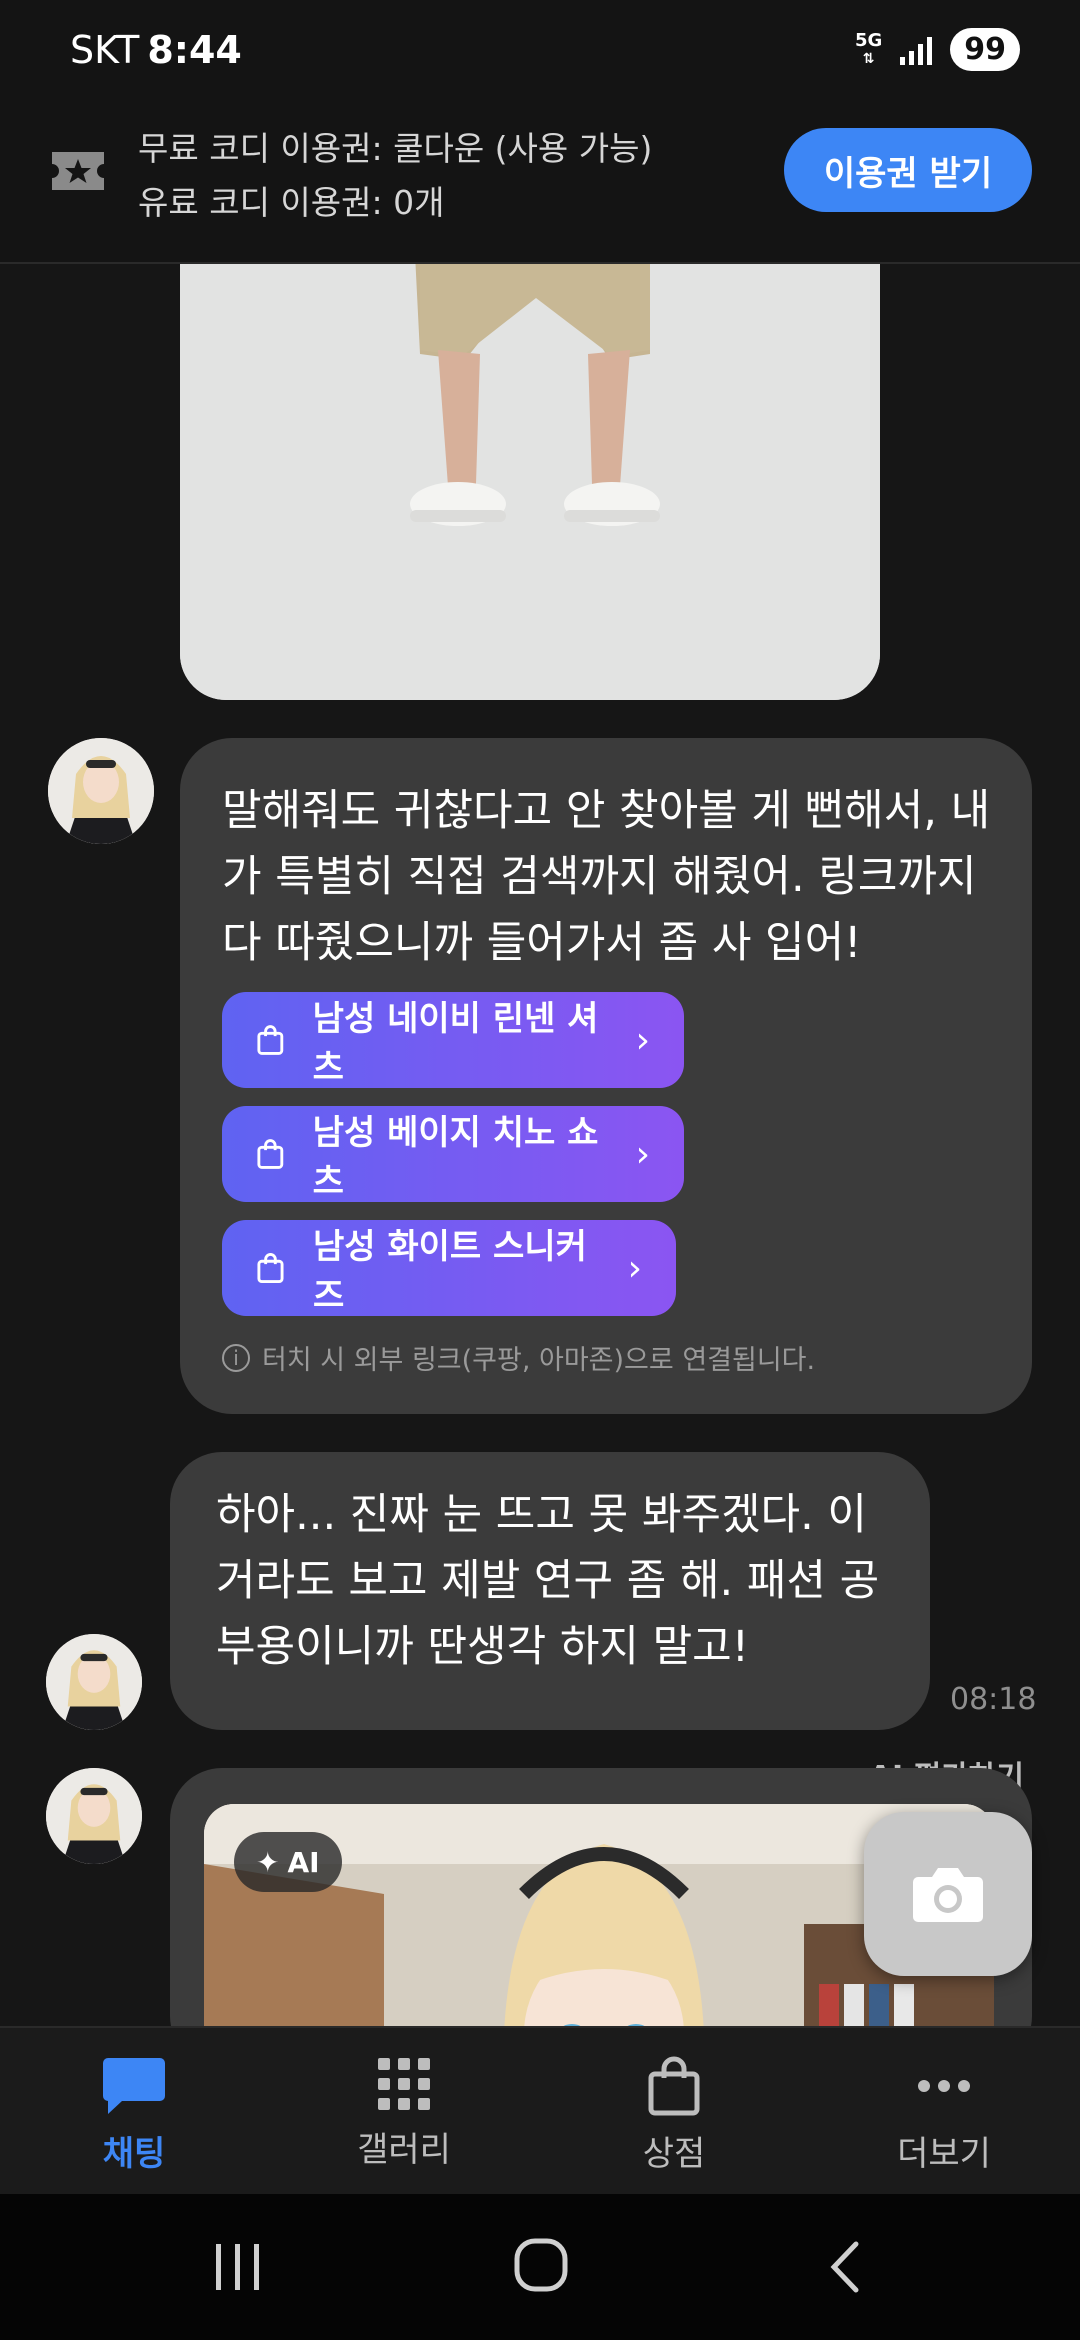 This screenshot has height=2340, width=1080. Describe the element at coordinates (916, 50) in the screenshot. I see `signal-icon` at that location.